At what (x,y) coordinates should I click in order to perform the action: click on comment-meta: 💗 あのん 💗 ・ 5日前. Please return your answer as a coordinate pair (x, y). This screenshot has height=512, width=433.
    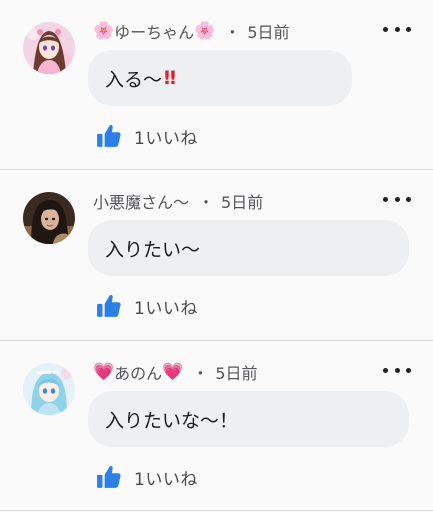
    Looking at the image, I should click on (175, 372).